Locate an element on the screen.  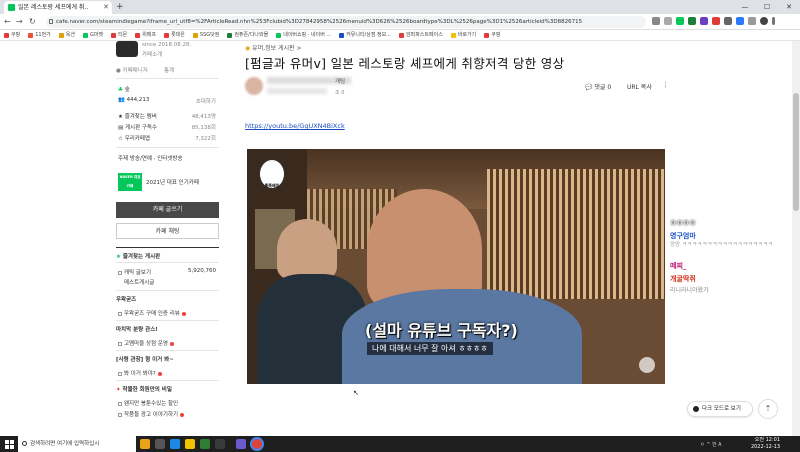
new-badge is located at coordinates (183, 313).